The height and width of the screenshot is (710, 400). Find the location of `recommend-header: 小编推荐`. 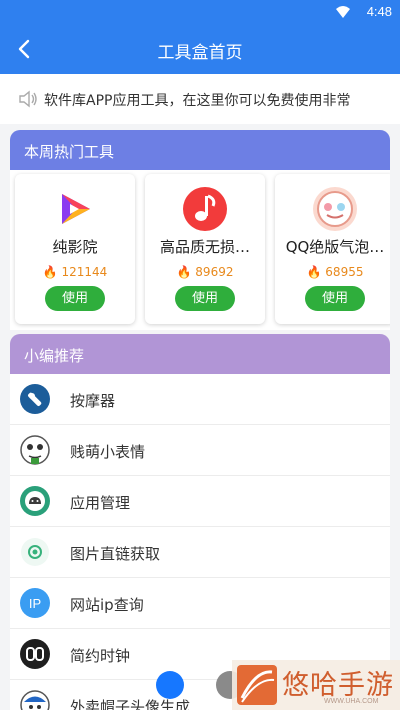

recommend-header: 小编推荐 is located at coordinates (200, 354).